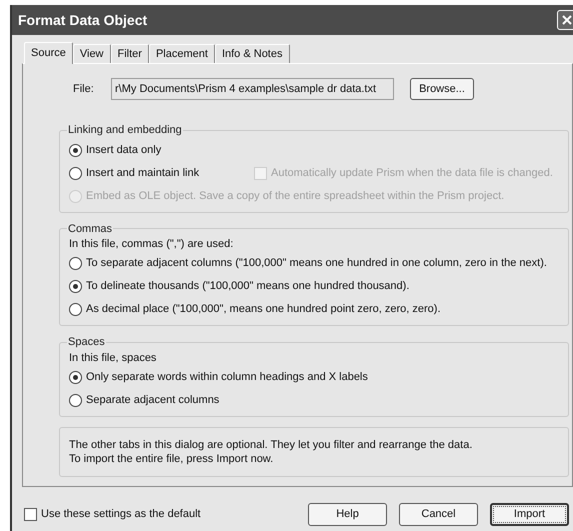 This screenshot has width=573, height=531. Describe the element at coordinates (129, 53) in the screenshot. I see `tab: Filter` at that location.